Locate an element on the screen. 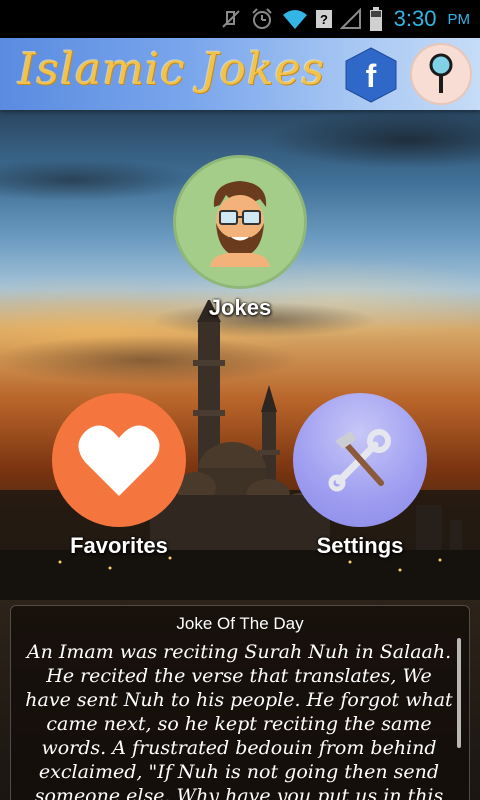 This screenshot has height=800, width=480. jokes-menu-item: Jokes is located at coordinates (240, 238).